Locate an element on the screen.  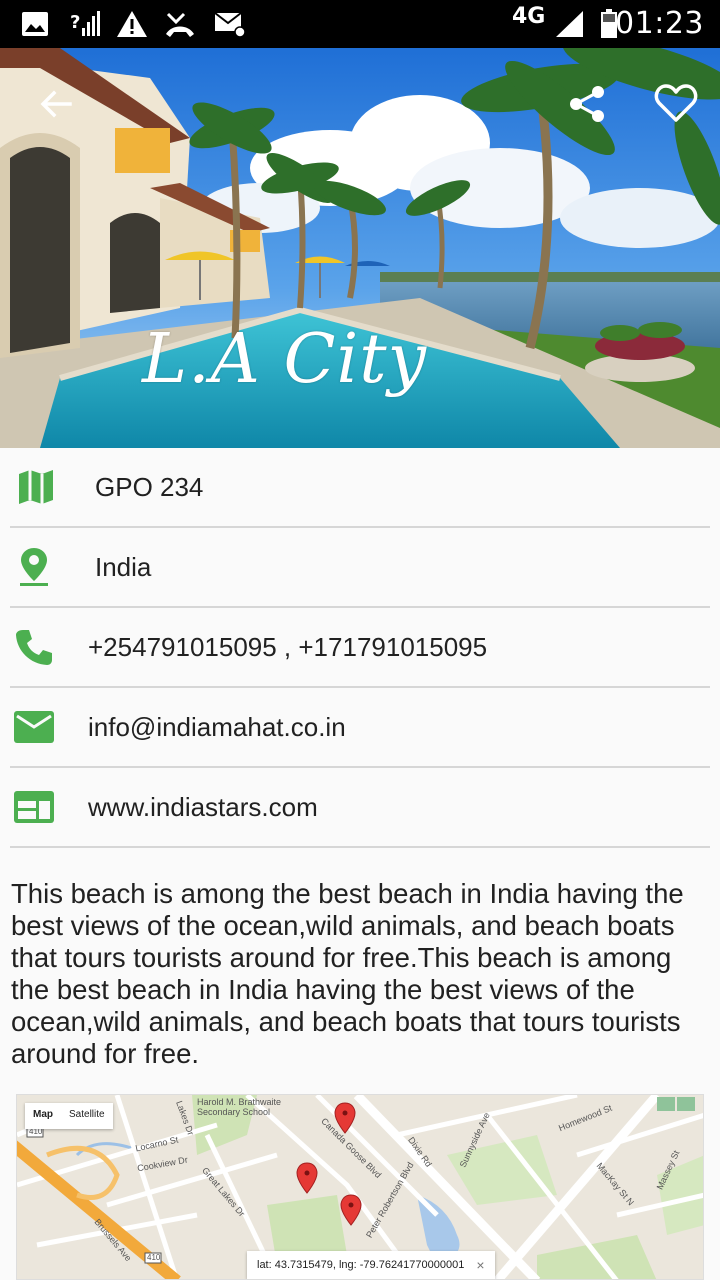
warning-icon is located at coordinates (132, 24).